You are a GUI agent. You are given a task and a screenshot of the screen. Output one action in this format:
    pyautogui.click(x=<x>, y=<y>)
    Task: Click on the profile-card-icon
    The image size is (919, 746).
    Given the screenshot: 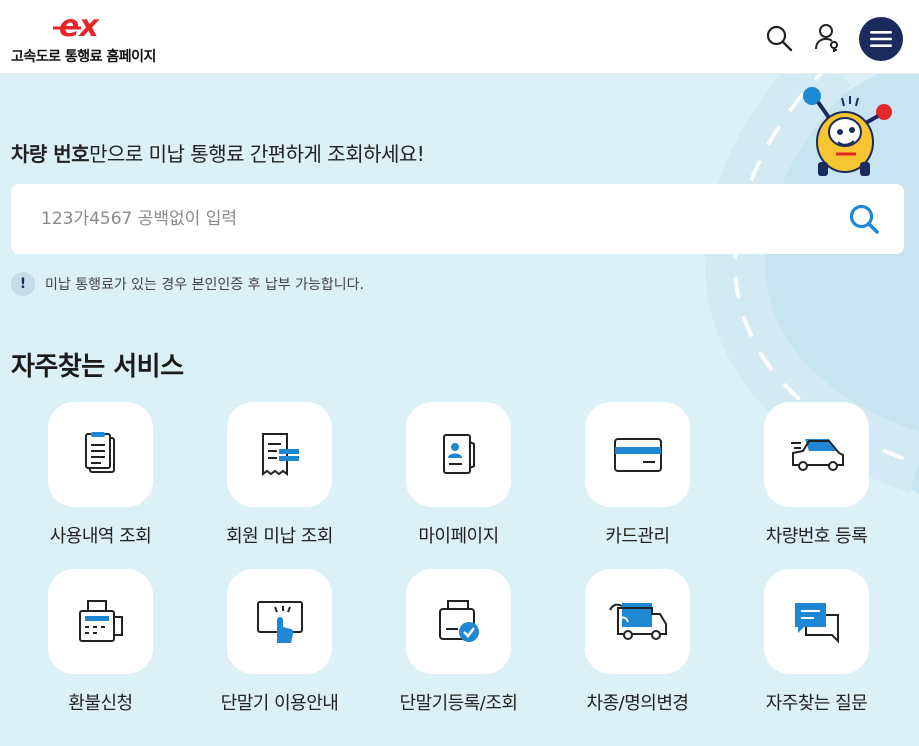 What is the action you would take?
    pyautogui.click(x=458, y=453)
    